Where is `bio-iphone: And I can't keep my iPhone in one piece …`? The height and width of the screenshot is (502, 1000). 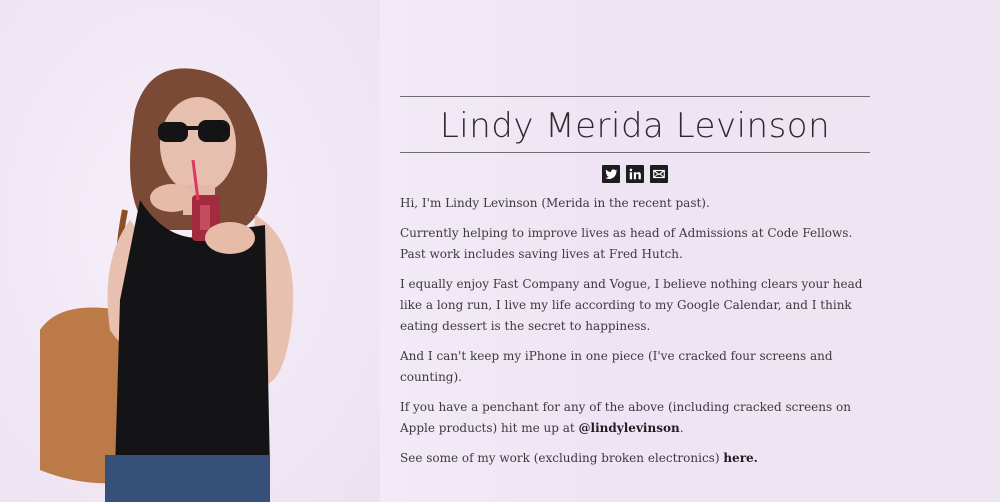
bio-iphone: And I can't keep my iPhone in one piece … is located at coordinates (616, 366).